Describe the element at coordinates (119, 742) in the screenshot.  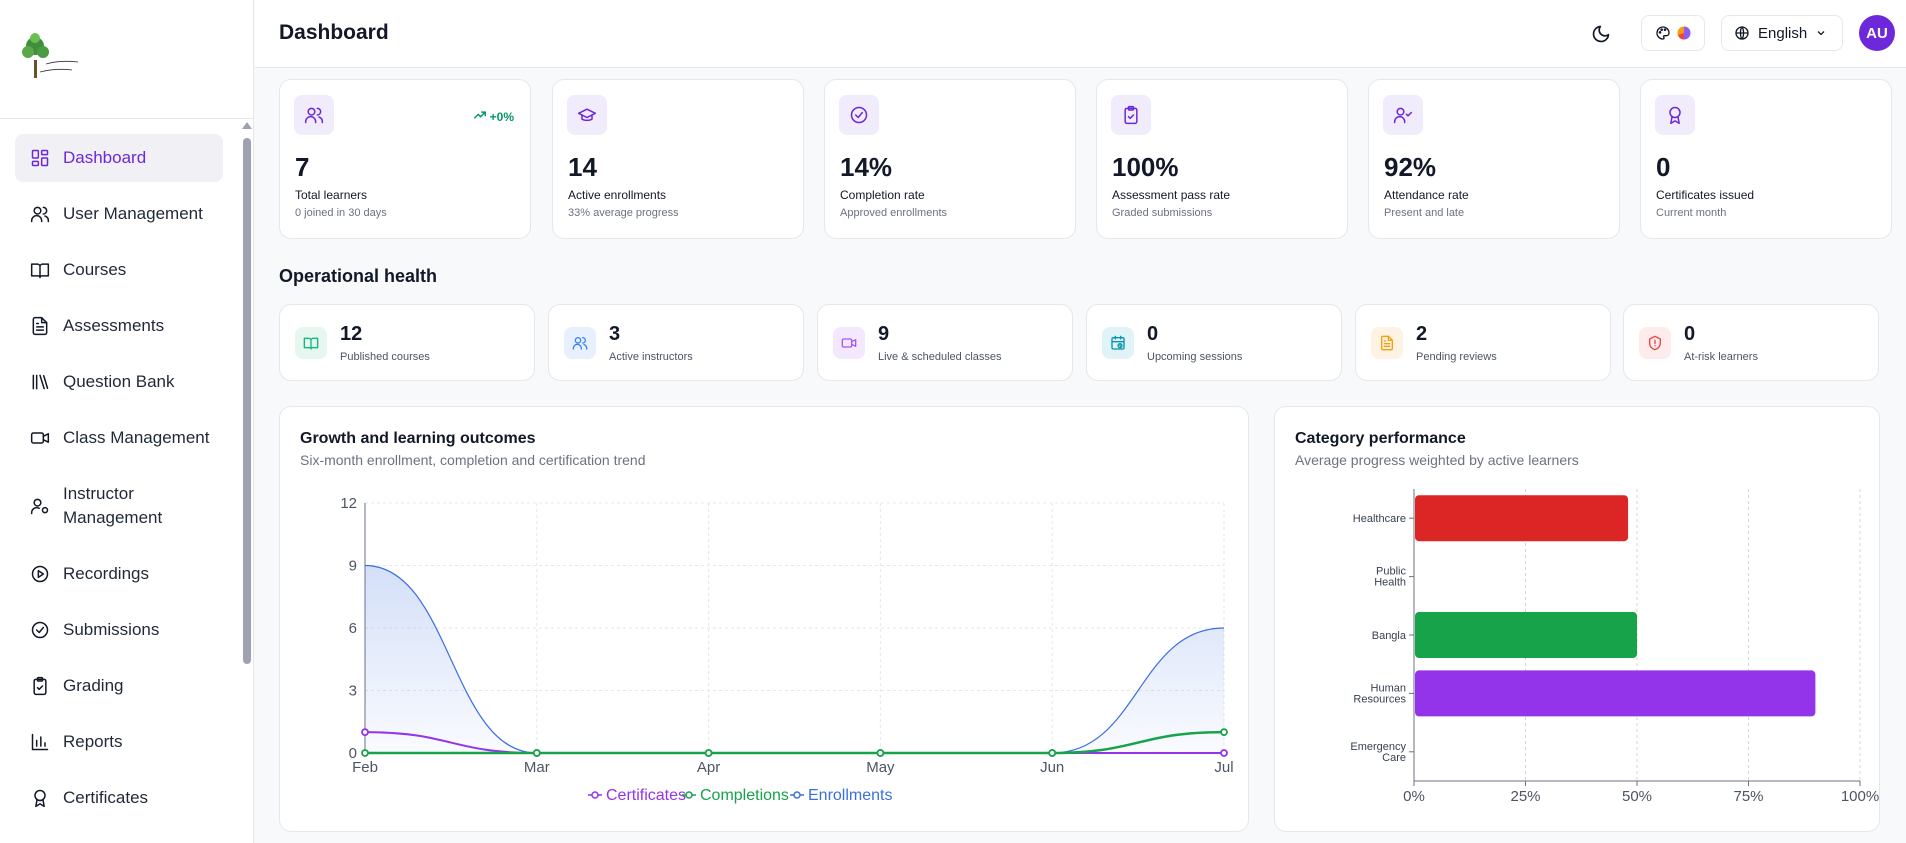
I see `sidebar-item-reports: Reports` at that location.